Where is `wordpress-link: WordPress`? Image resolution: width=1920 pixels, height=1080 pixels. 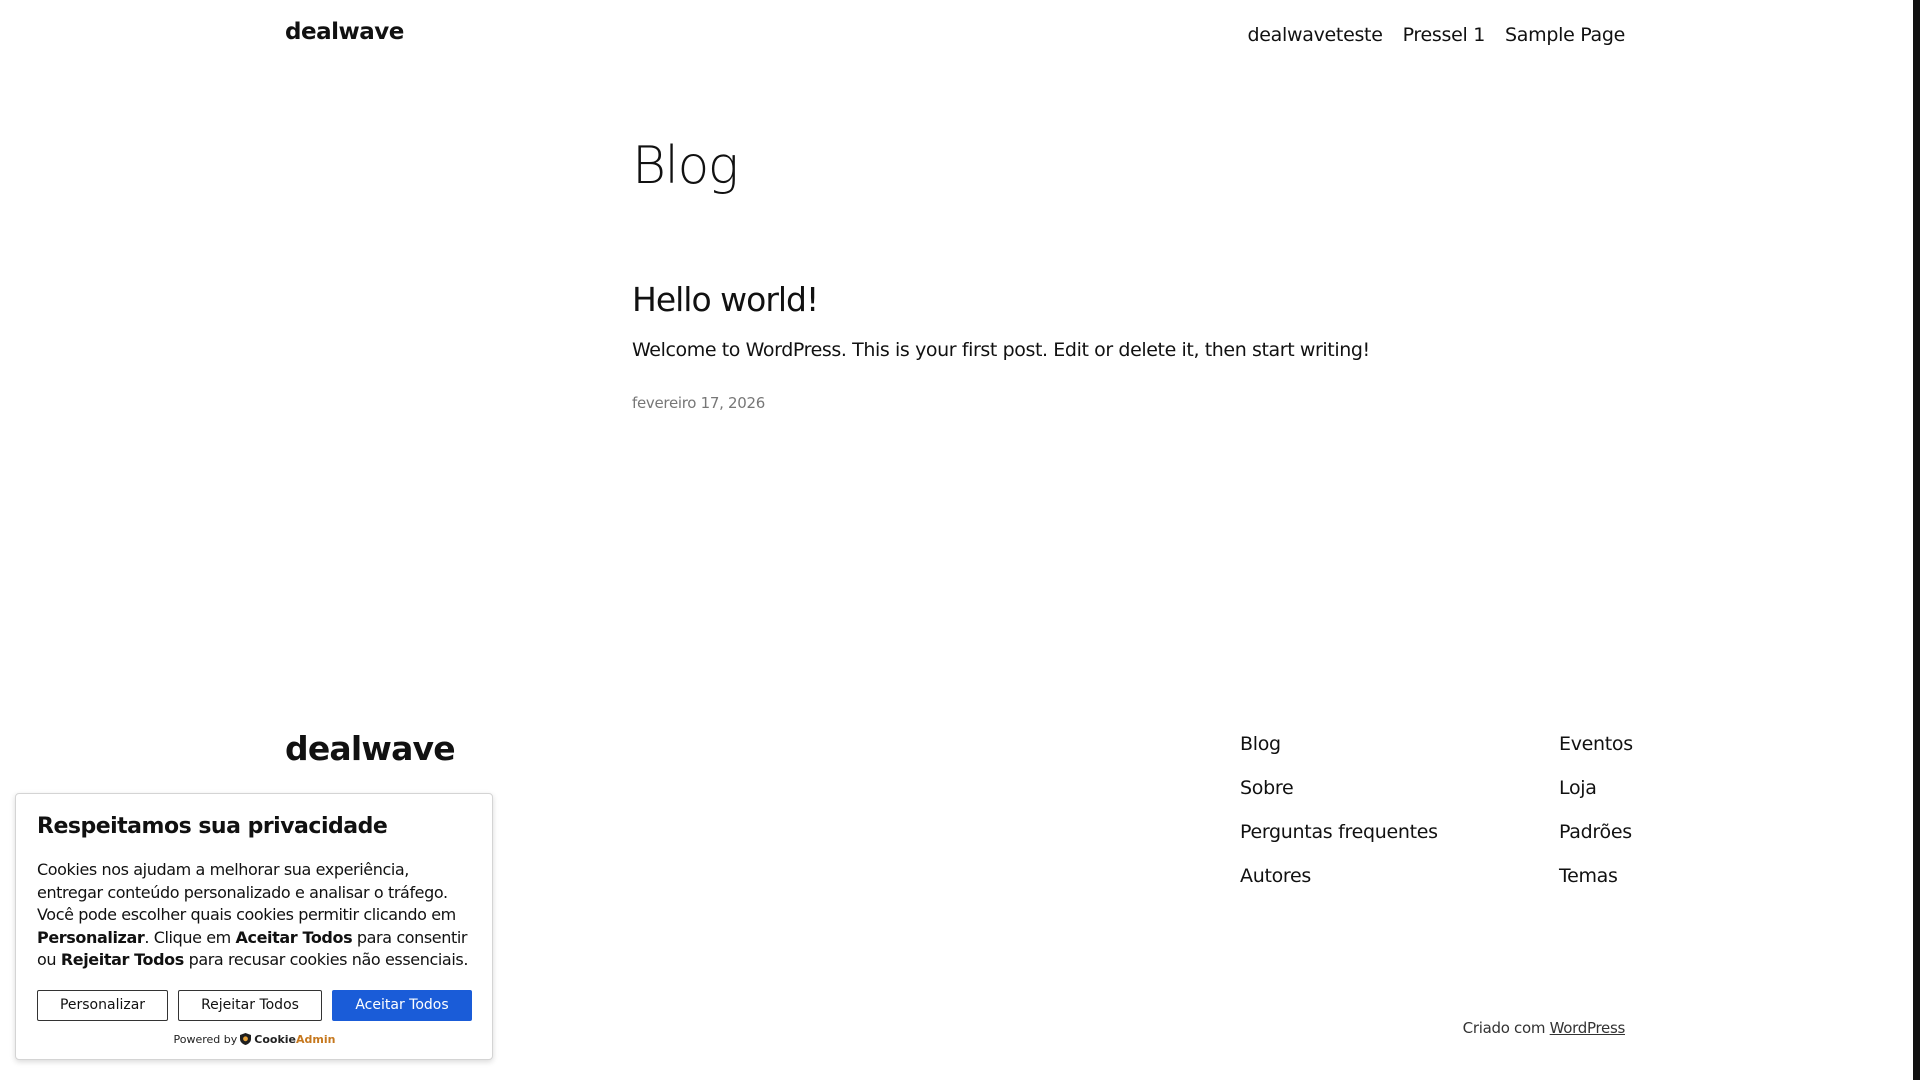
wordpress-link: WordPress is located at coordinates (1588, 1028).